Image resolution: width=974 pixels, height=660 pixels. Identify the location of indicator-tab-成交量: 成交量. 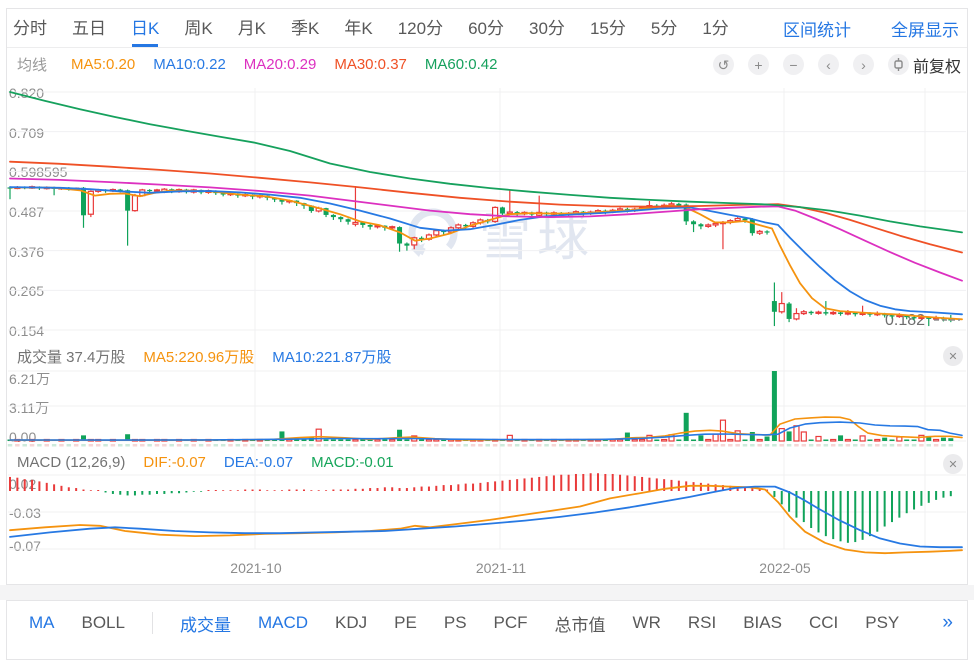
(205, 623).